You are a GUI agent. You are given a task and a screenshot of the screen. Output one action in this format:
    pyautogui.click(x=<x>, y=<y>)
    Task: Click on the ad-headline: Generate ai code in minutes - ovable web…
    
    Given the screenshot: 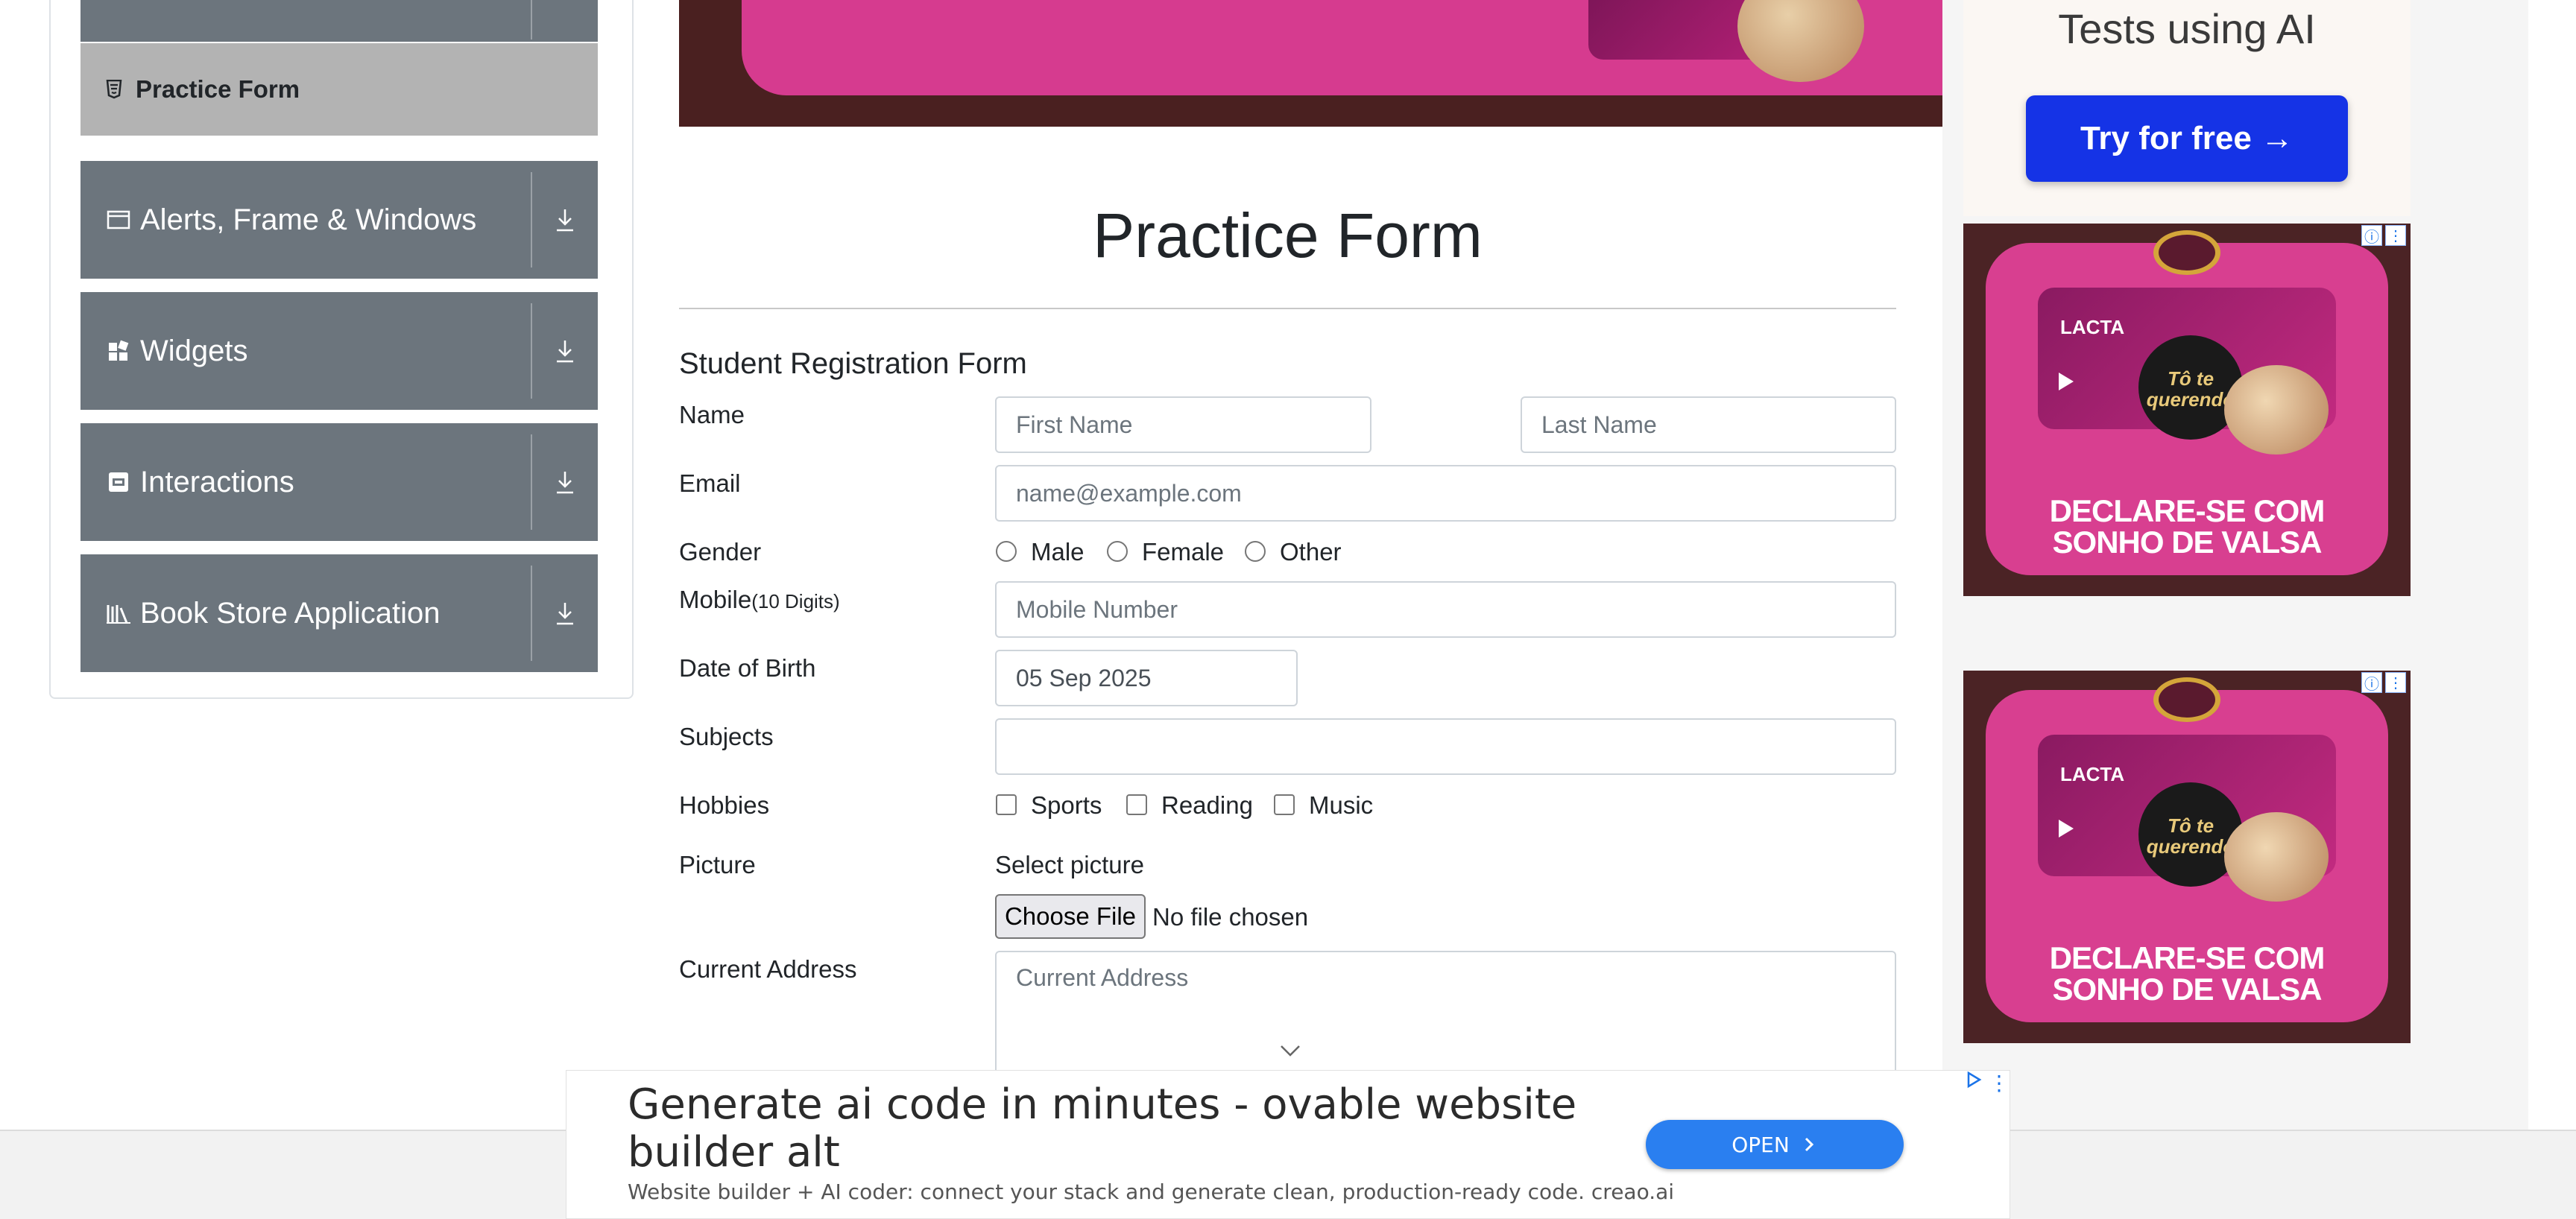 What is the action you would take?
    pyautogui.click(x=1134, y=1129)
    